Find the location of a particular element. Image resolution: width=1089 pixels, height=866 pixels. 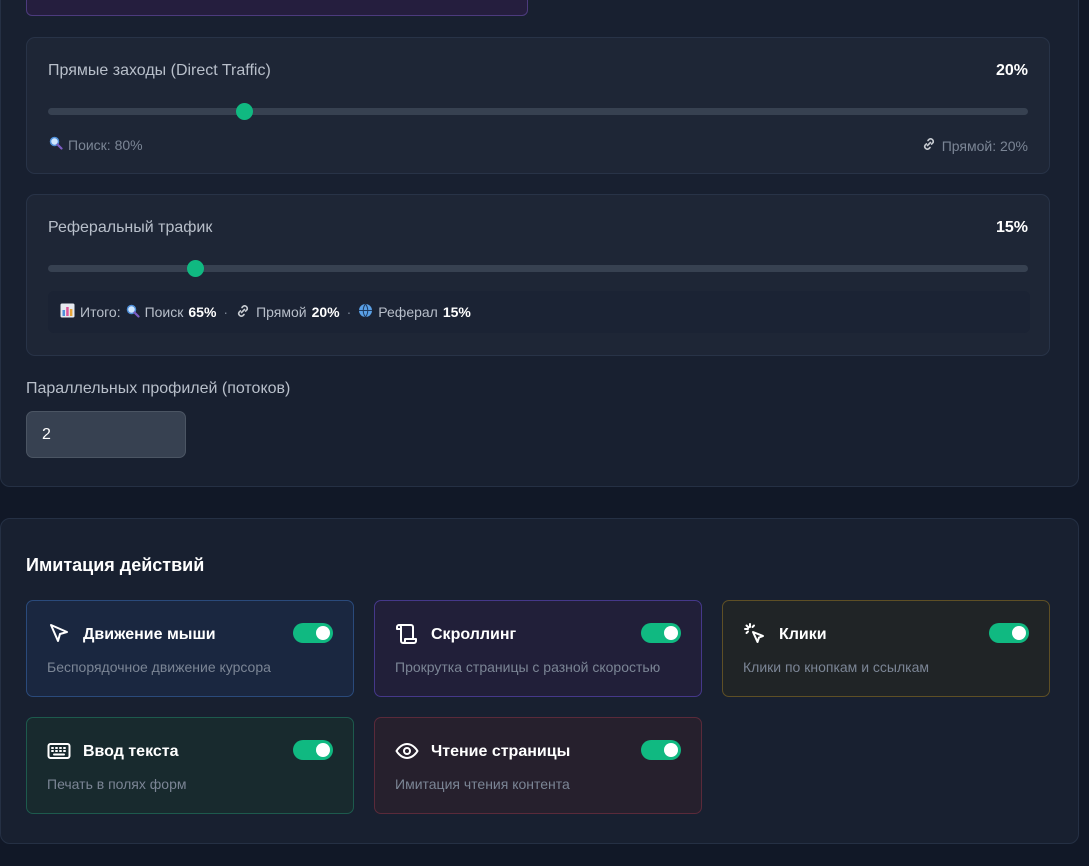

direct-share-text: Прямой: 20% is located at coordinates (984, 145).